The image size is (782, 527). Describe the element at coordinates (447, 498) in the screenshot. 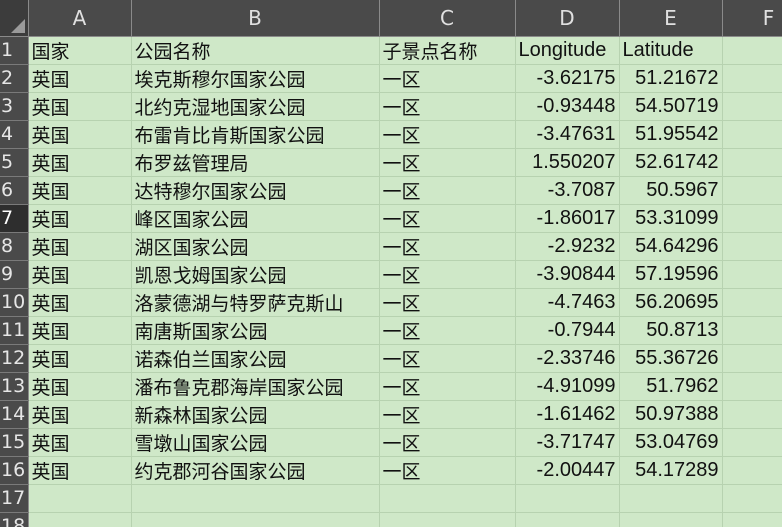

I see `cell-c17` at that location.